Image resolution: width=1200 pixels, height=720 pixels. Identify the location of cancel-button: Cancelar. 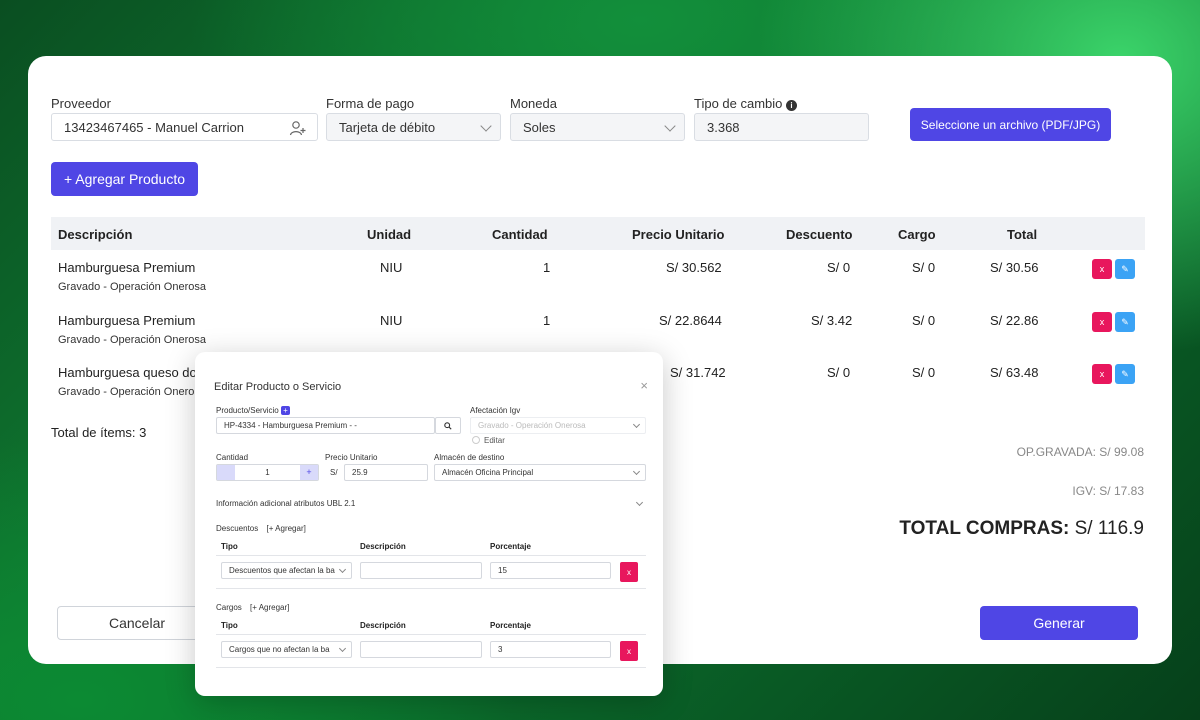
(137, 623).